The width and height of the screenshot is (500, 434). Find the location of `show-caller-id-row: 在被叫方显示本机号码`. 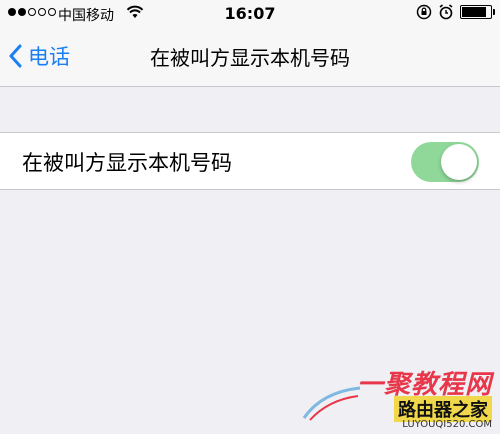

show-caller-id-row: 在被叫方显示本机号码 is located at coordinates (250, 161).